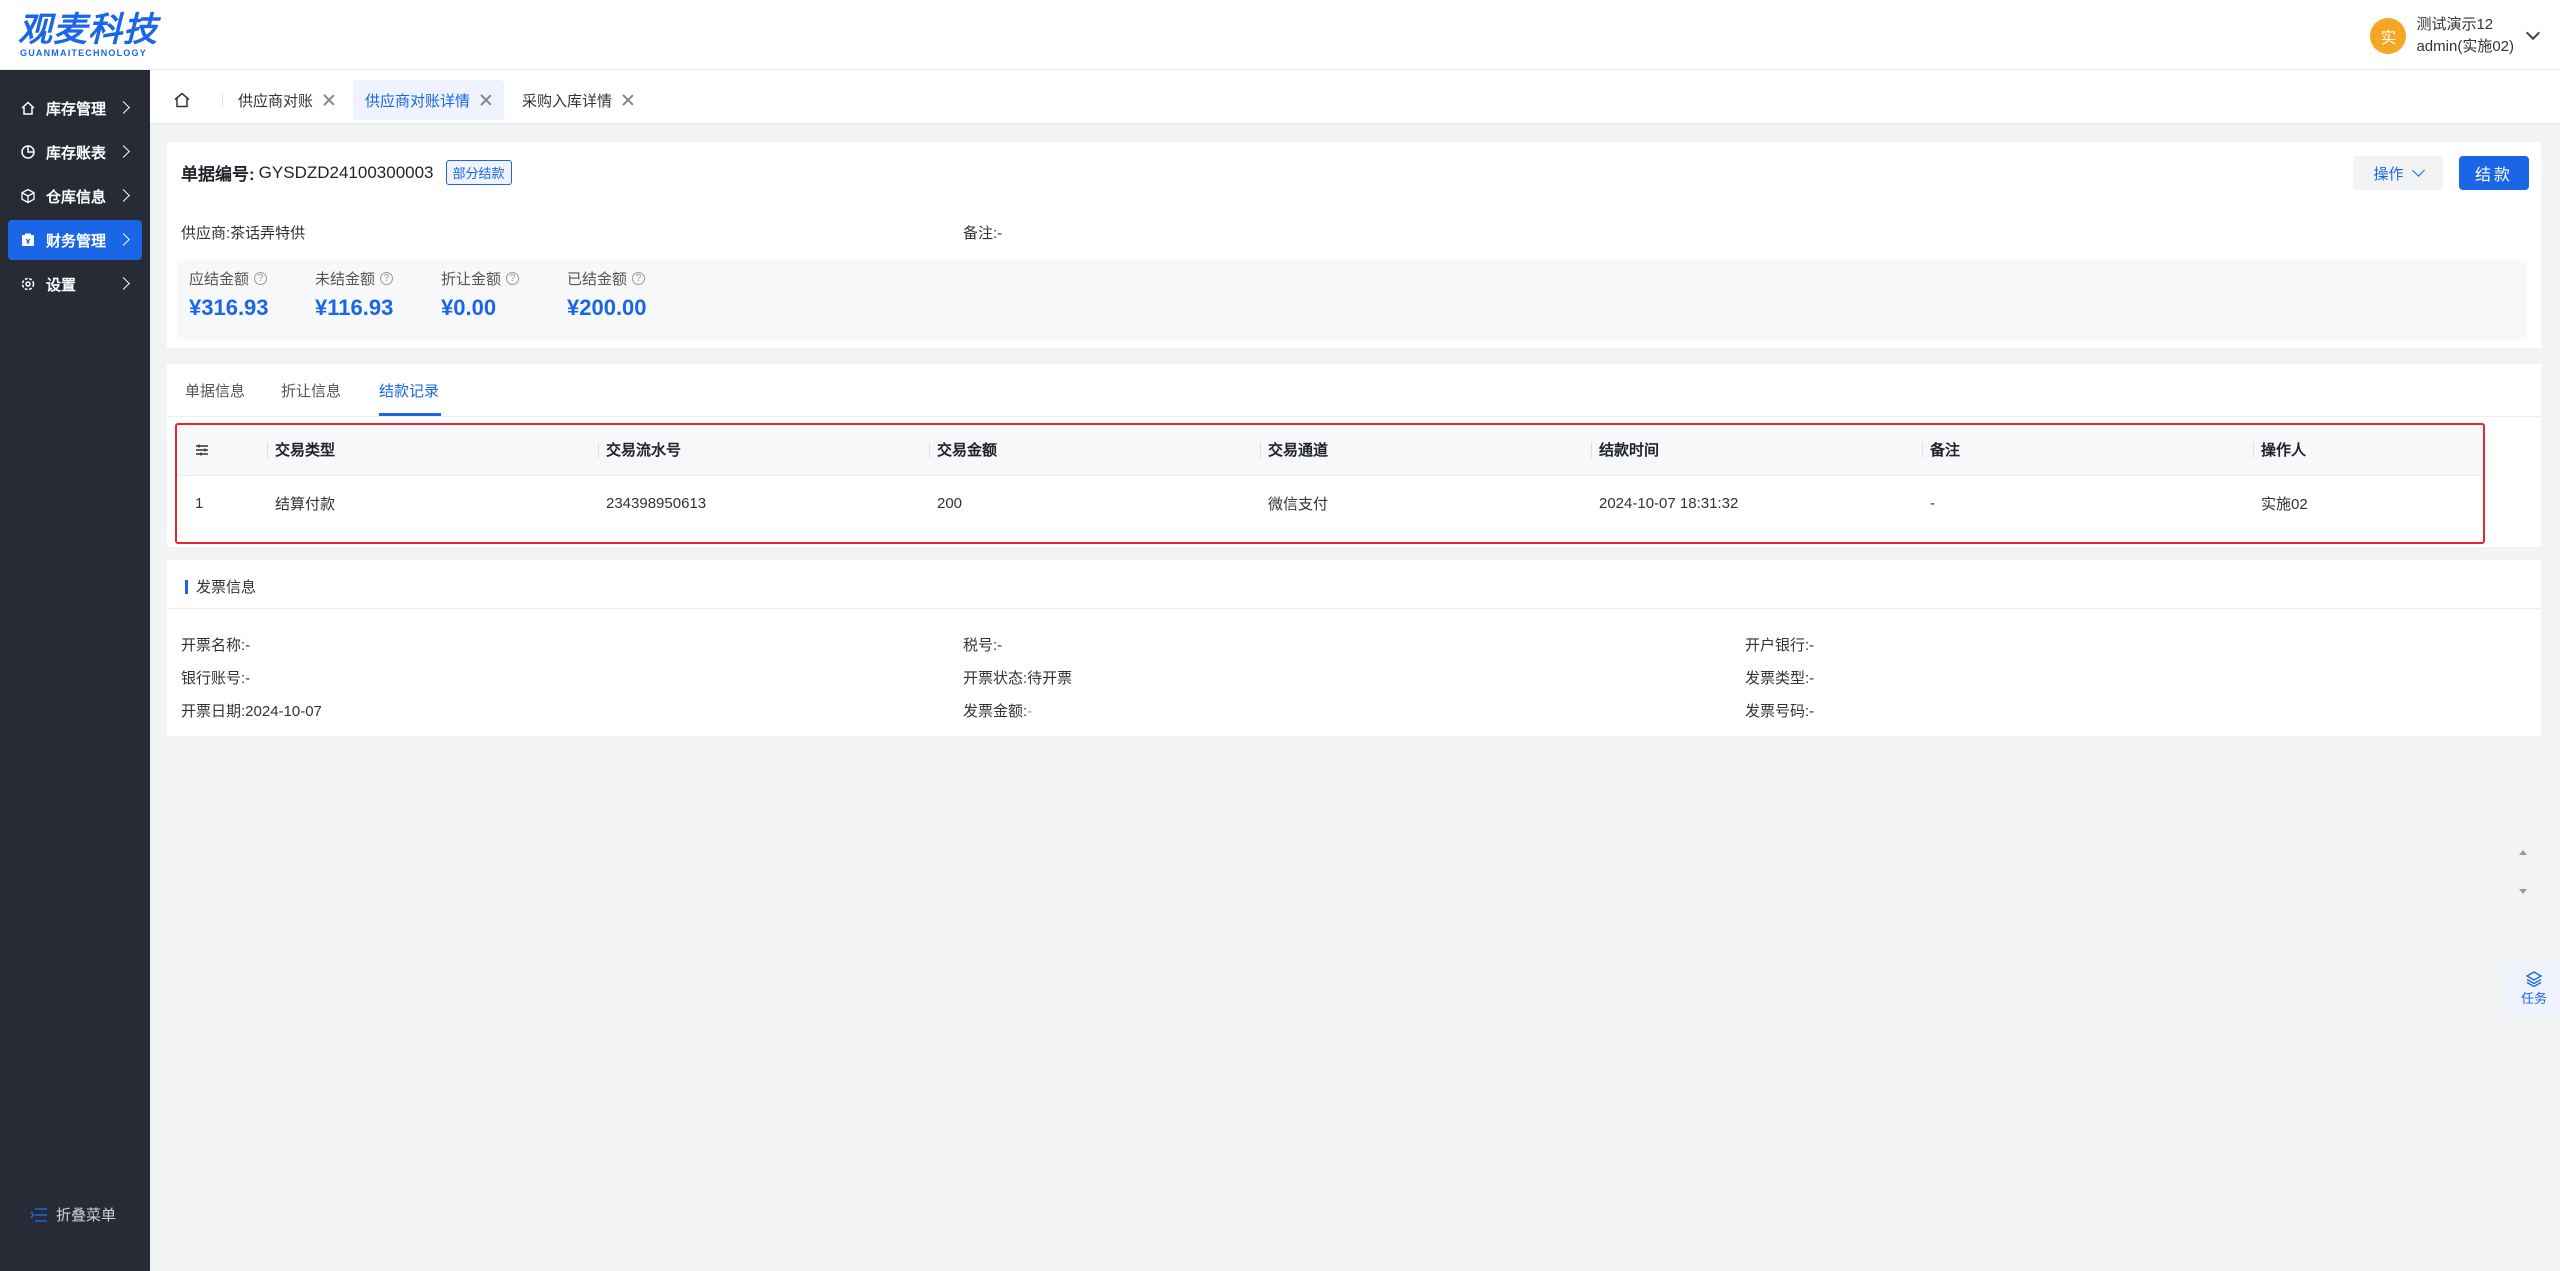  I want to click on gear-icon, so click(28, 284).